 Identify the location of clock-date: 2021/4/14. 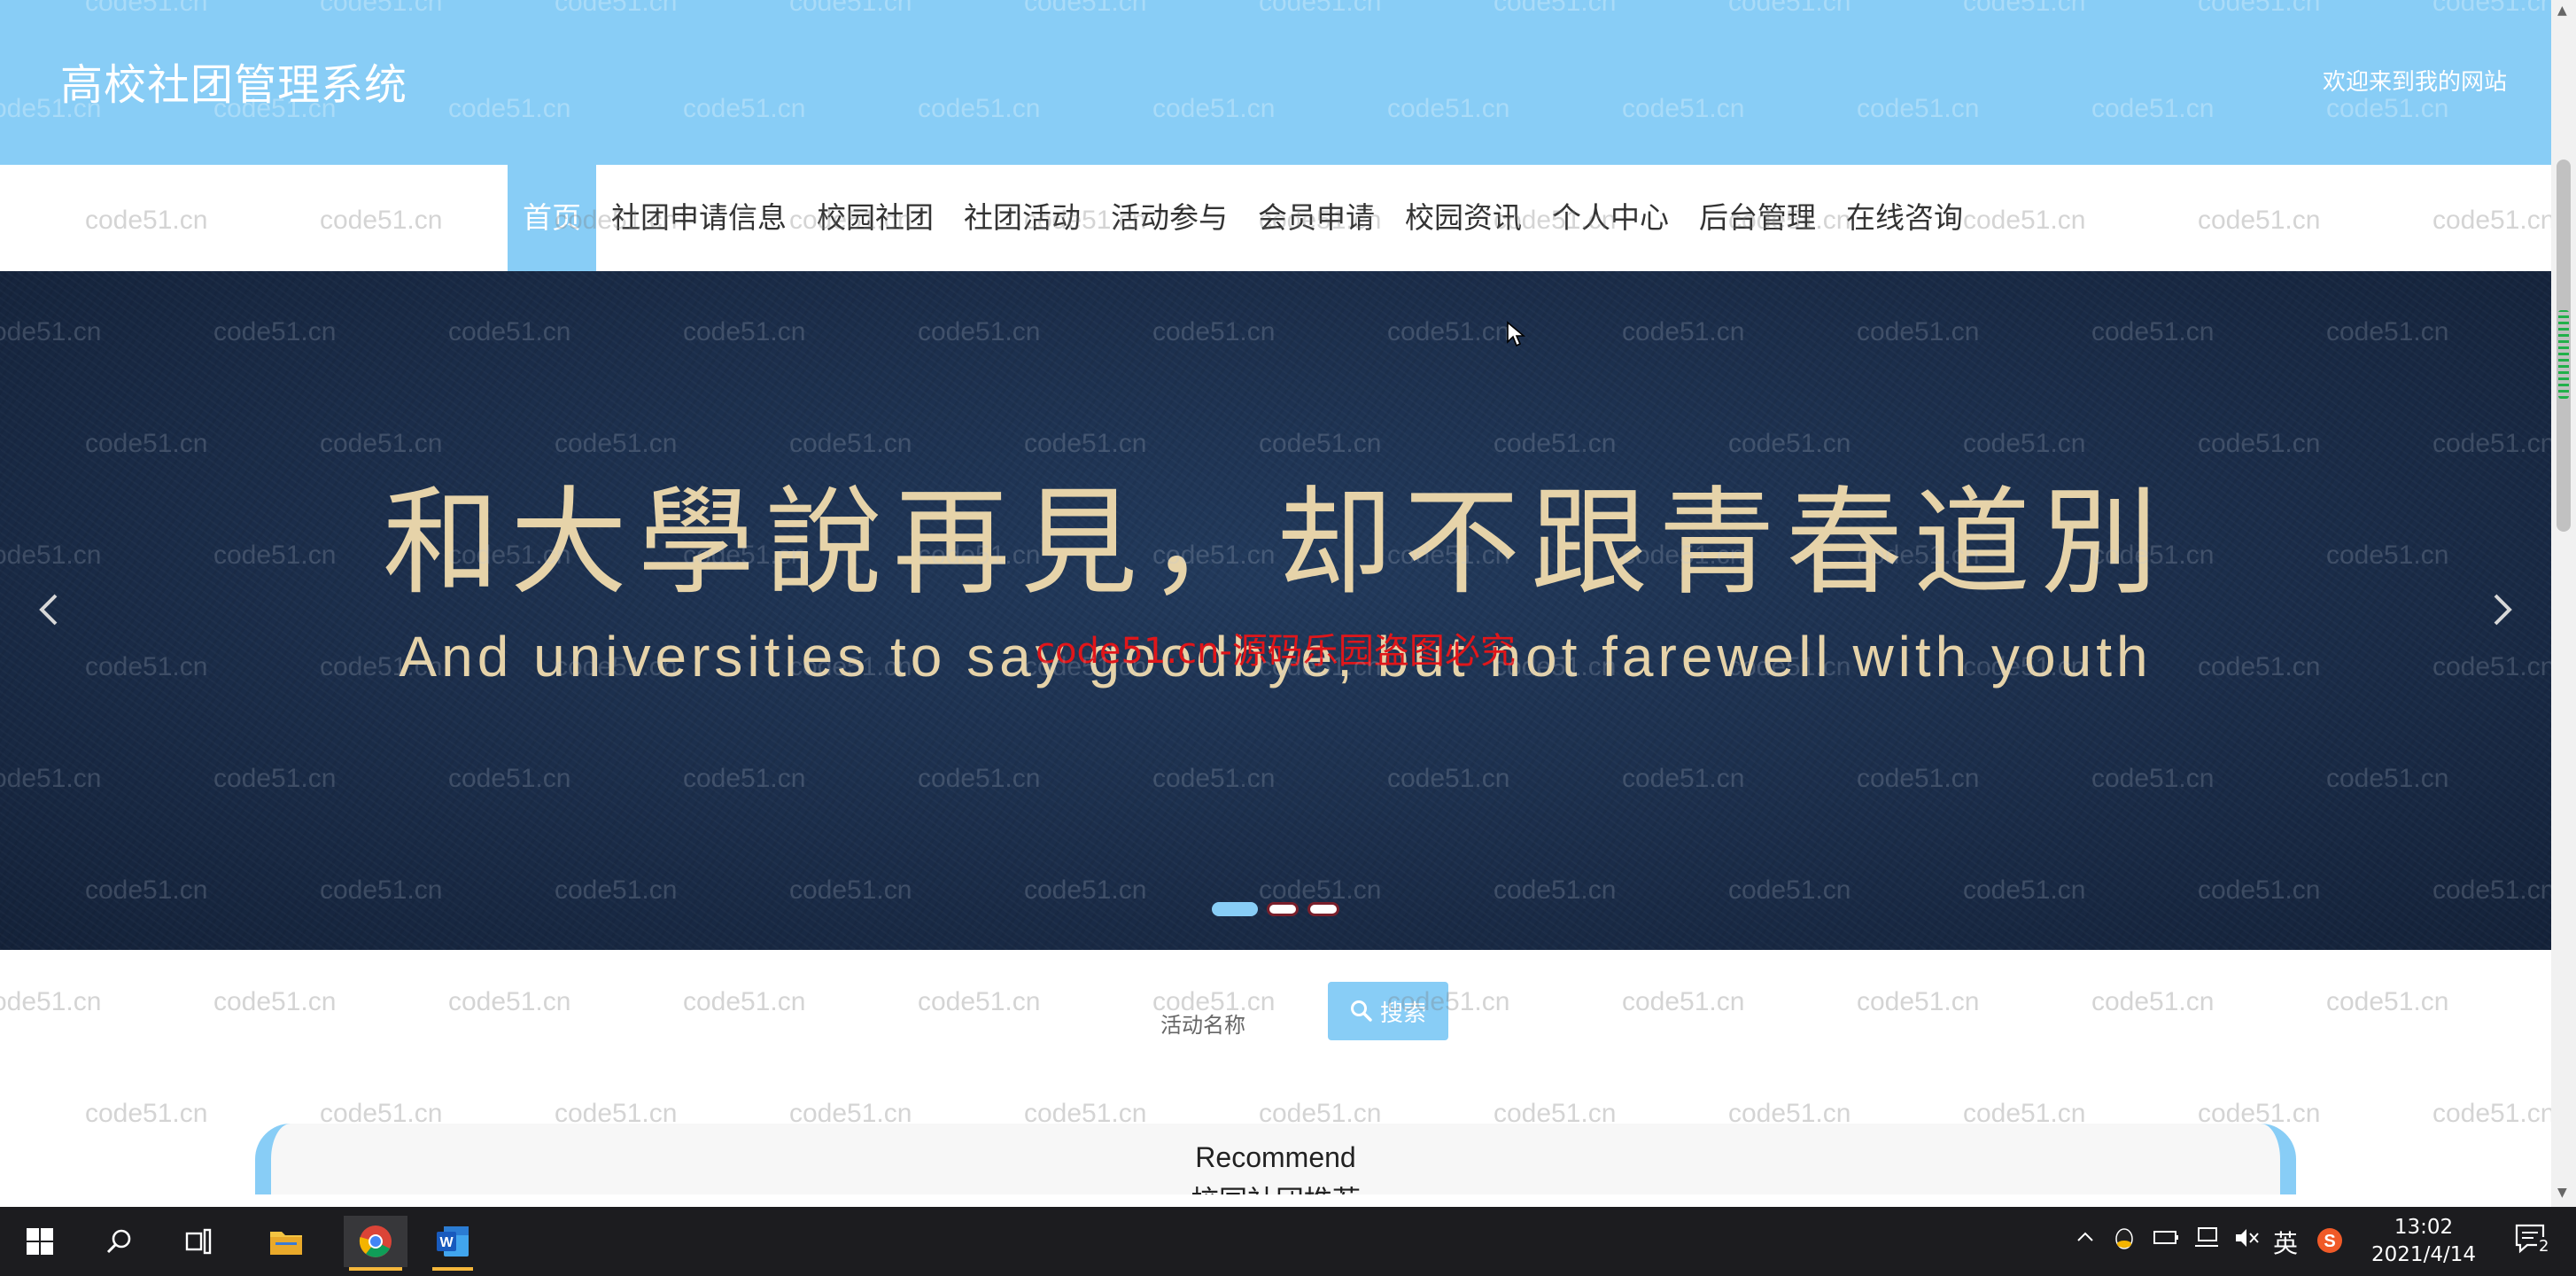
(2423, 1254).